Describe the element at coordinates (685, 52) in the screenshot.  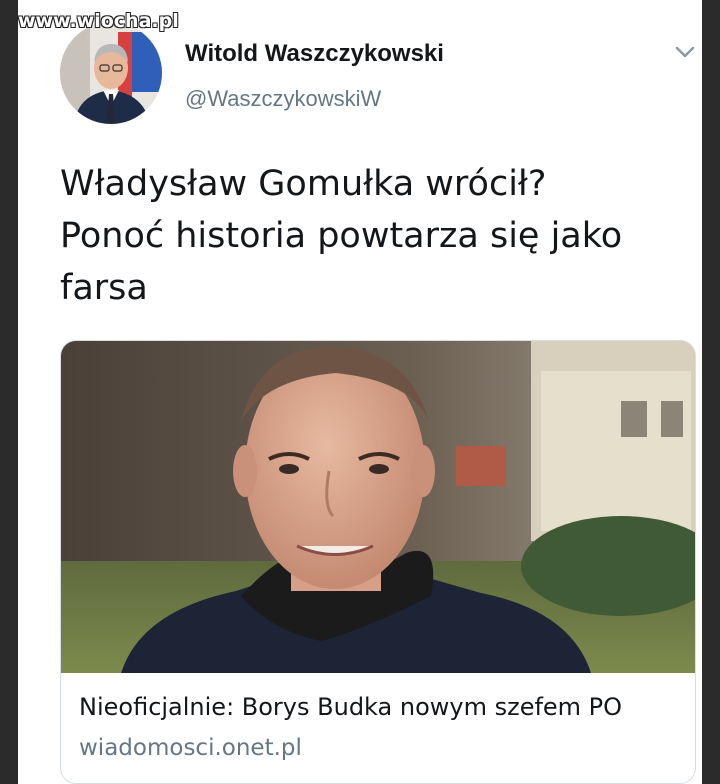
I see `chevron-down-icon` at that location.